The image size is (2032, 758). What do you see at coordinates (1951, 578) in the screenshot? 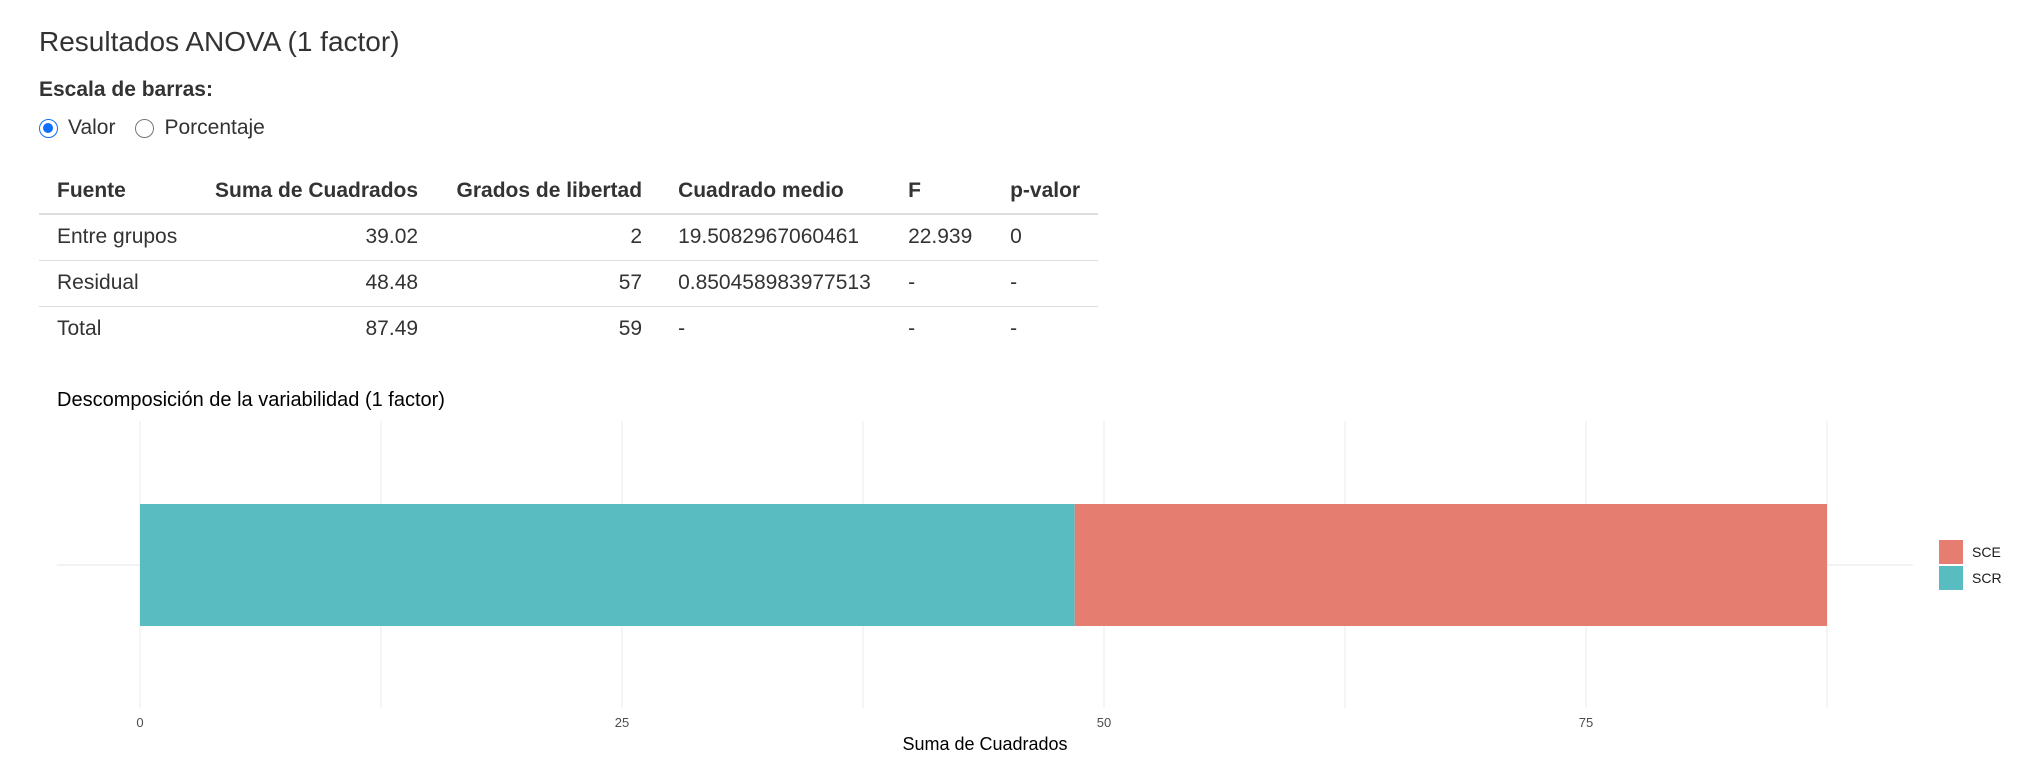
I see `legend-key-scr` at bounding box center [1951, 578].